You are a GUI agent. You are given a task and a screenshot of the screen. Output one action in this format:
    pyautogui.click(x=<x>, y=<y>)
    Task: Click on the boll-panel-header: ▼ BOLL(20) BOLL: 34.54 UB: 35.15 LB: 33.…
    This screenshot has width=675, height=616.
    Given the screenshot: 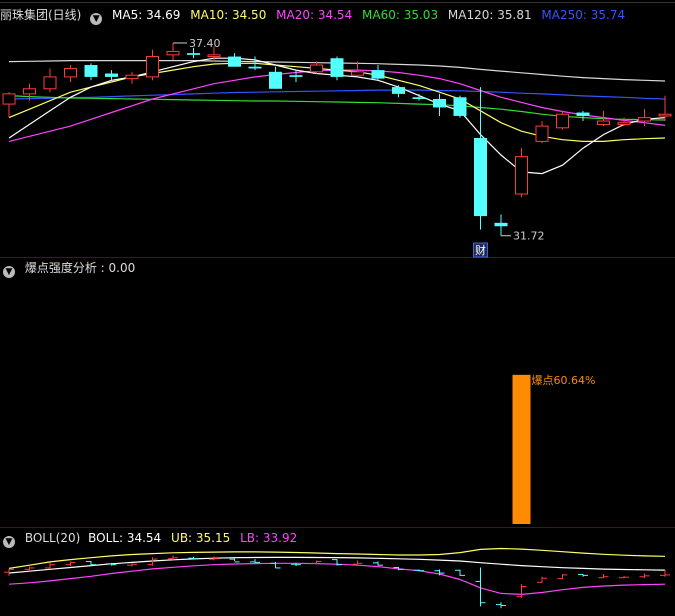 What is the action you would take?
    pyautogui.click(x=151, y=538)
    